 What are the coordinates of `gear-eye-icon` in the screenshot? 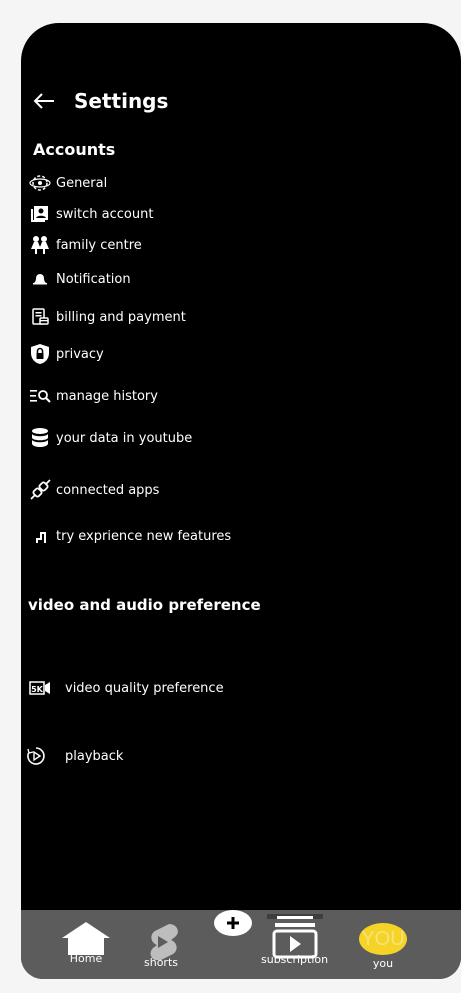 It's located at (40, 183).